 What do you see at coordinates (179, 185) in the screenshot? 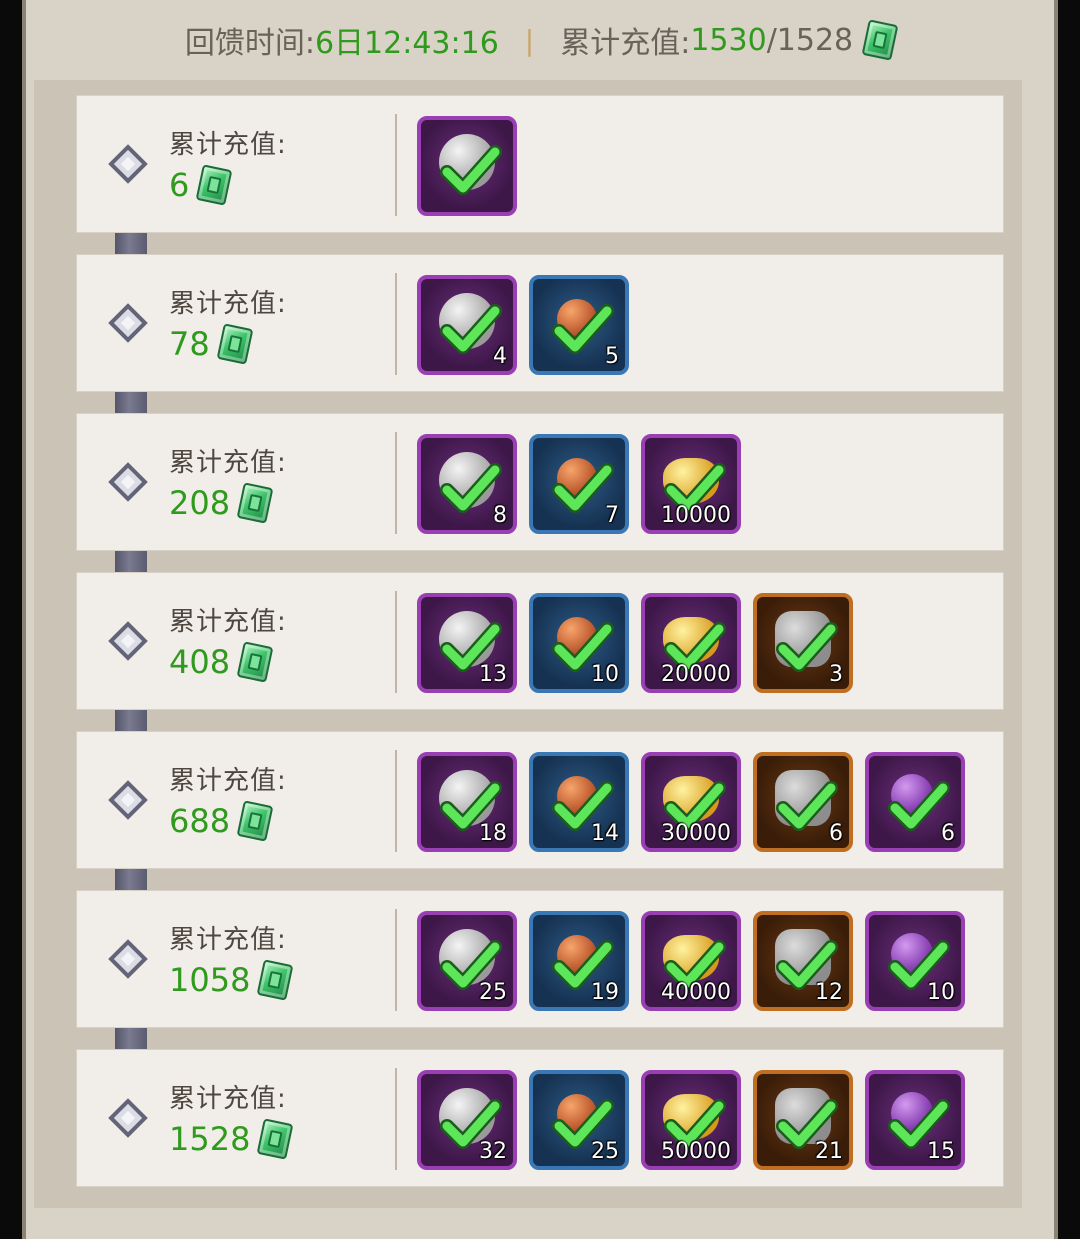
I see `tier-amount-value: 6` at bounding box center [179, 185].